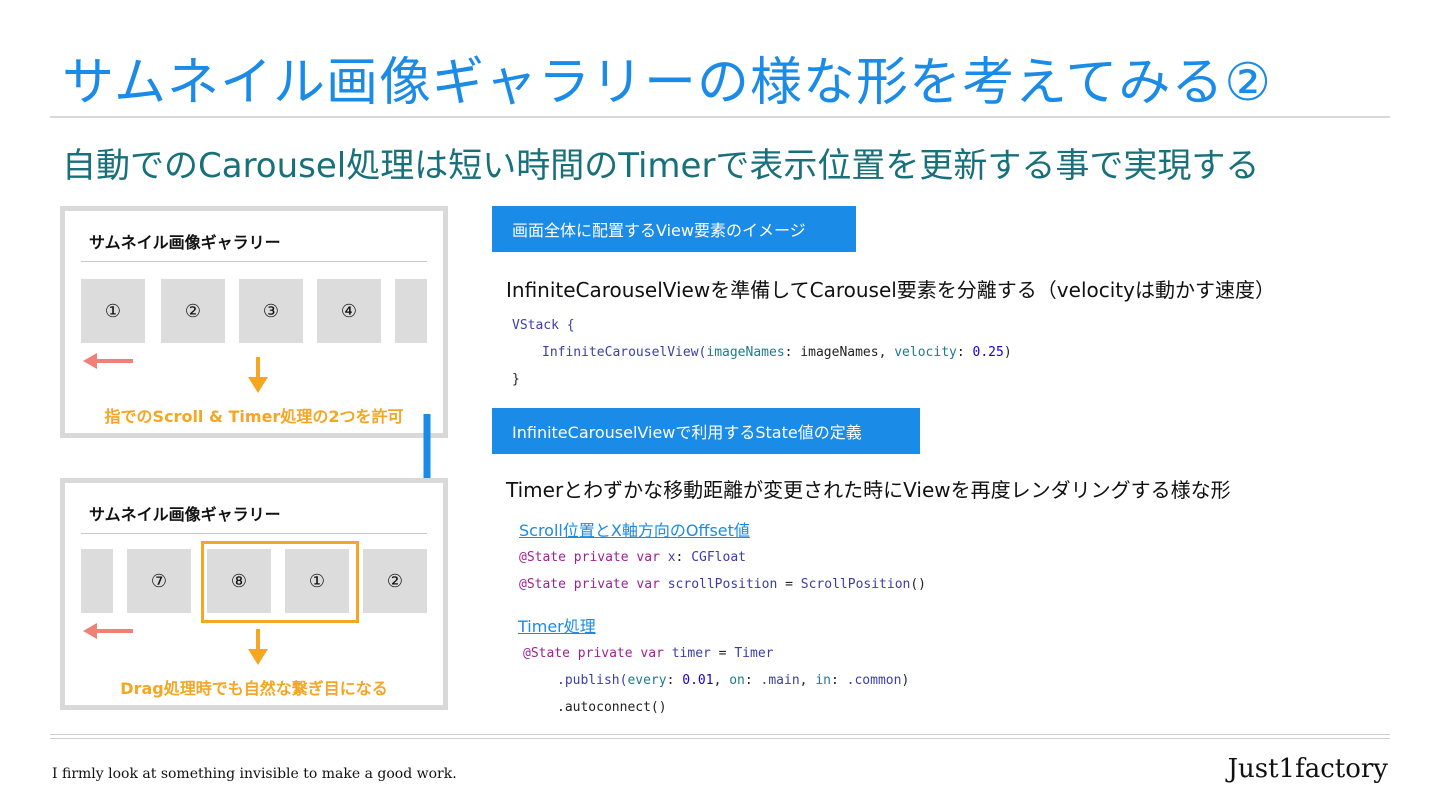 The image size is (1440, 810). Describe the element at coordinates (271, 311) in the screenshot. I see `thumbnail: ③` at that location.